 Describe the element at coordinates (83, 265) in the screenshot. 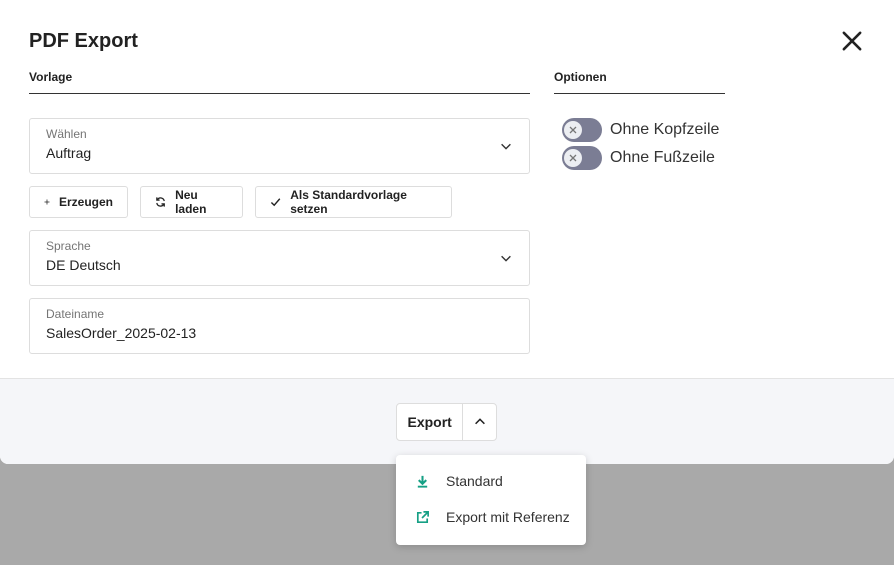

I see `language-select-value: DE Deutsch` at that location.